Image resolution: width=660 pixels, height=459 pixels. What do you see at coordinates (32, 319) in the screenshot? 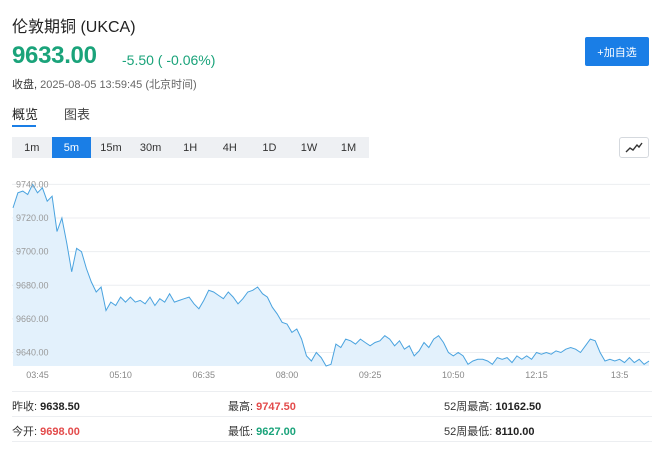
I see `y-tick-label: 9660.00` at bounding box center [32, 319].